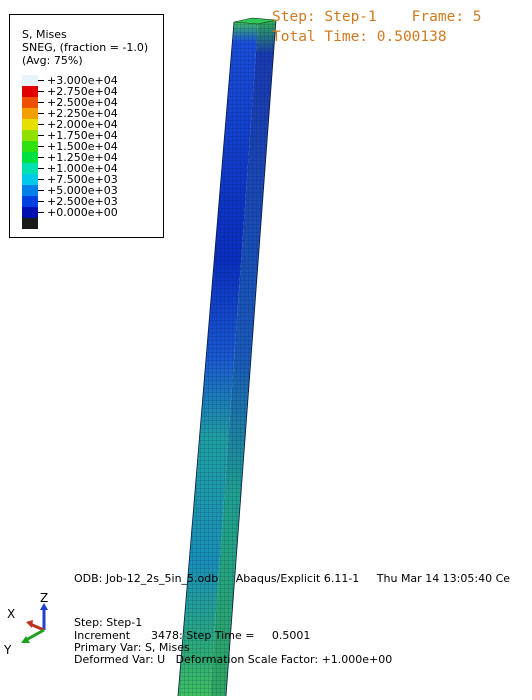 This screenshot has width=532, height=700. I want to click on triad-y-axis-icon, so click(35, 635).